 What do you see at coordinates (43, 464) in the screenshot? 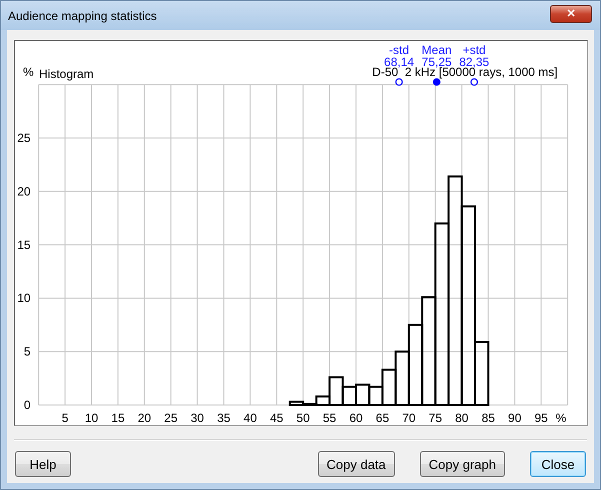
I see `dialog-button: Help` at bounding box center [43, 464].